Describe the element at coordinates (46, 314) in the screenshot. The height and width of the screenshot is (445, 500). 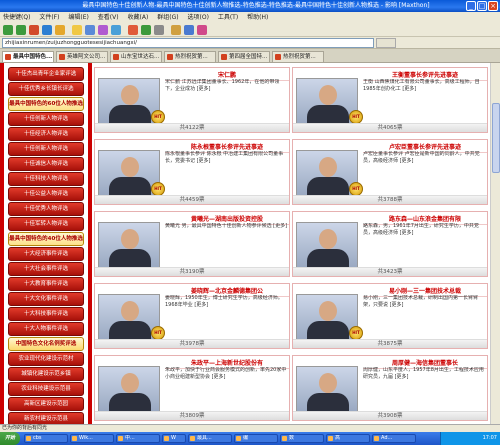
I see `sidebar-item-16: 十大科技事件评选` at that location.